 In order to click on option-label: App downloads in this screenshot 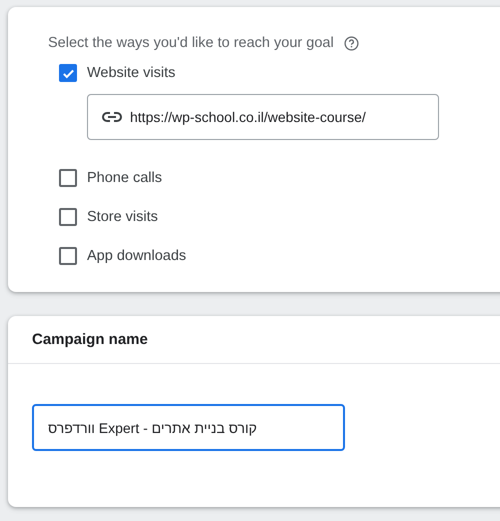, I will do `click(136, 256)`.